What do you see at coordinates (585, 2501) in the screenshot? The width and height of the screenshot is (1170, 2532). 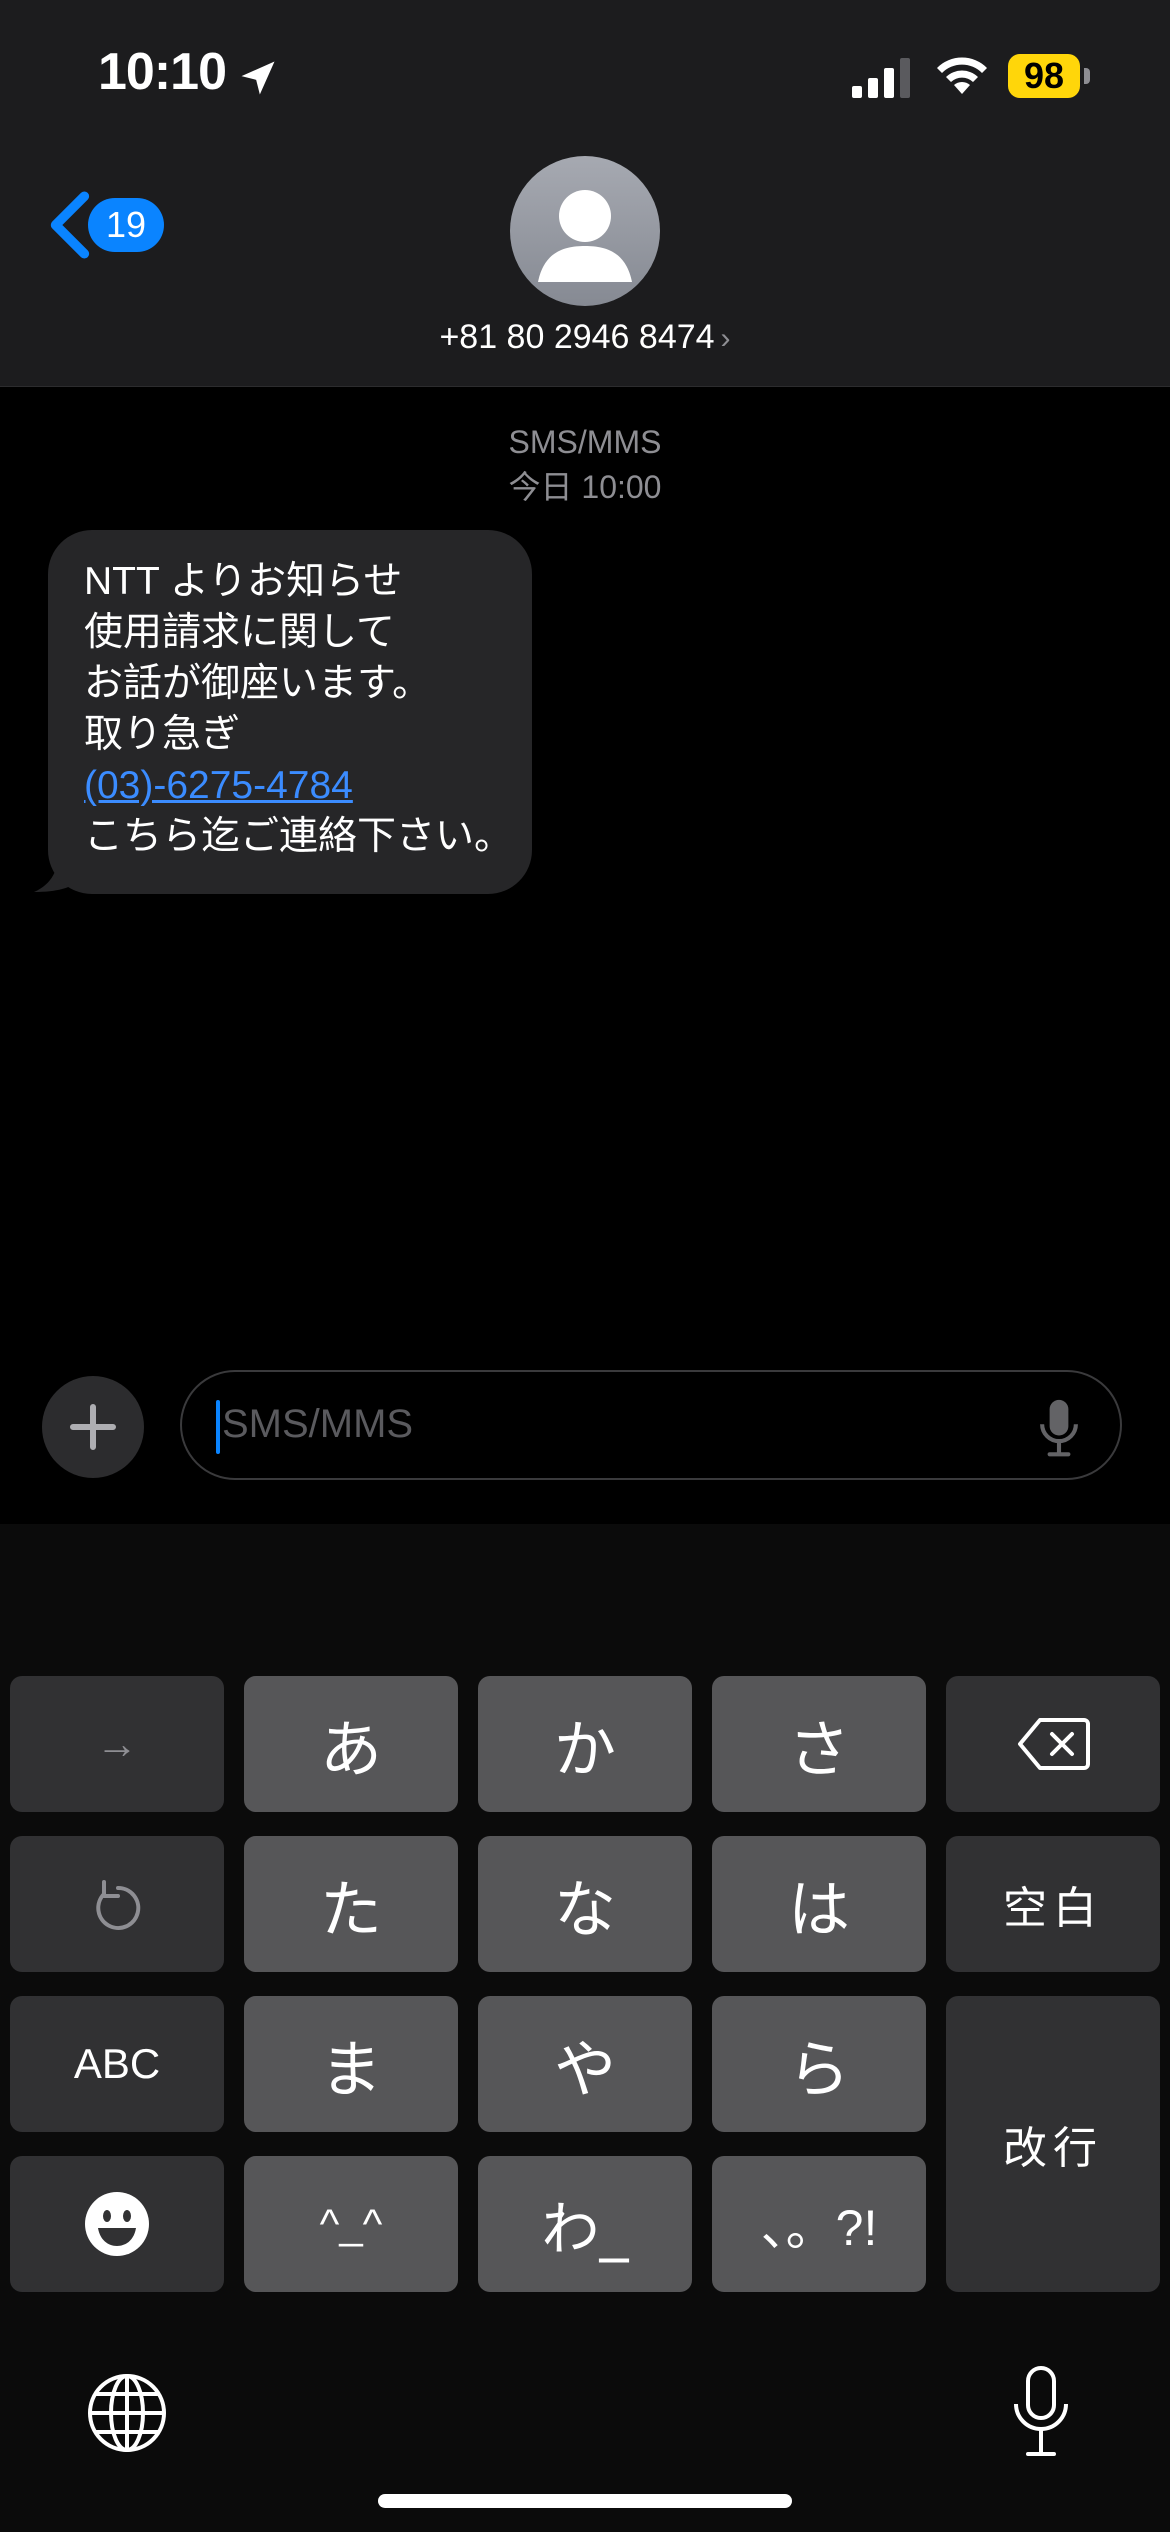 I see `home-indicator` at bounding box center [585, 2501].